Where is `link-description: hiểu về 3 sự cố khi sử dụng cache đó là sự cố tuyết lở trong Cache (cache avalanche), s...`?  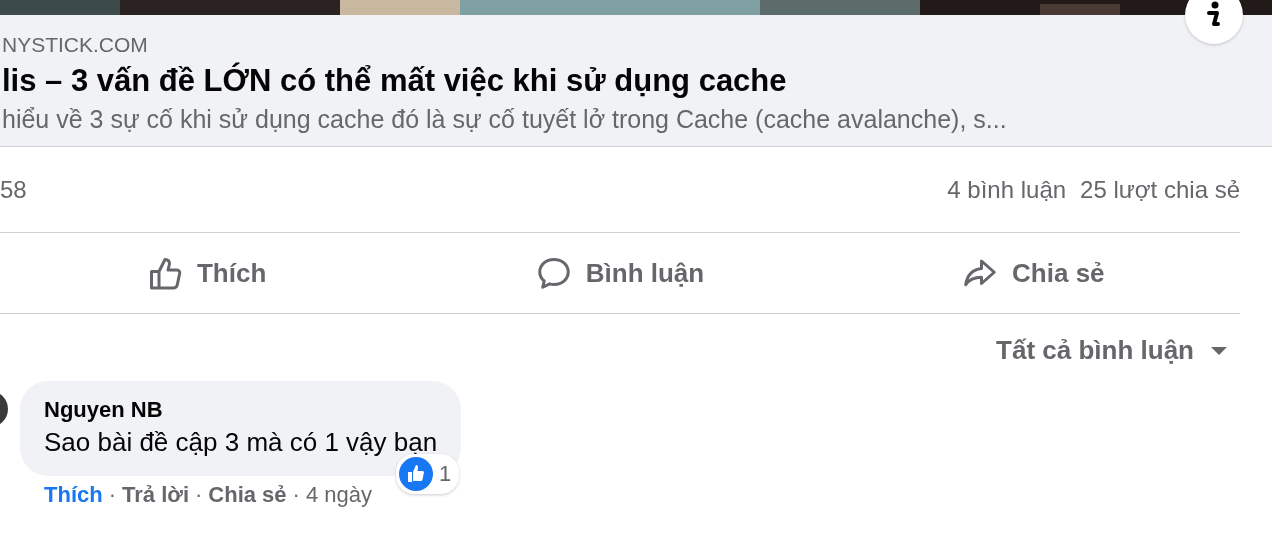
link-description: hiểu về 3 sự cố khi sử dụng cache đó là sự cố tuyết lở trong Cache (cache avalanche), s... is located at coordinates (505, 119).